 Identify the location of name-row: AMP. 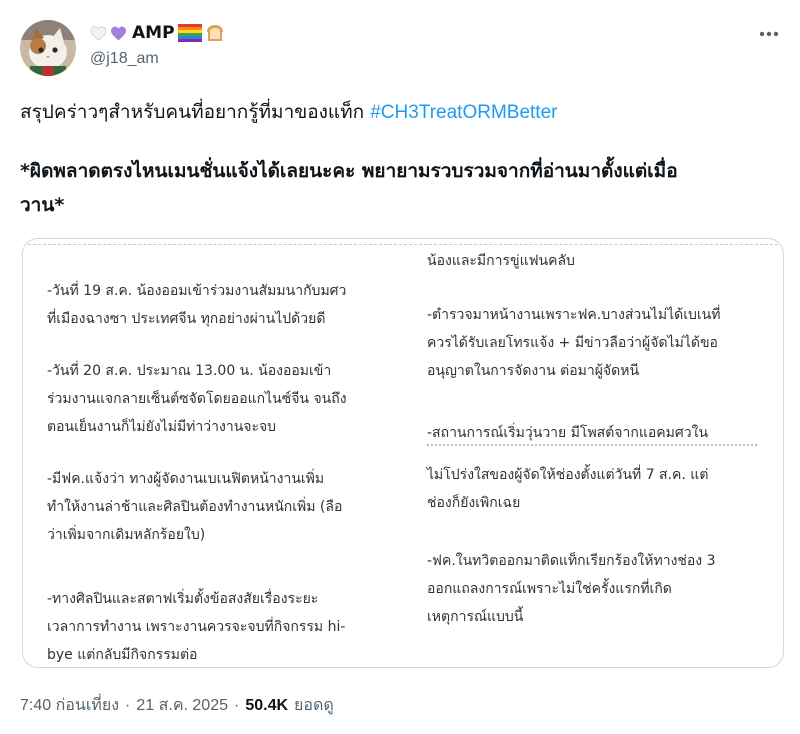
(157, 33).